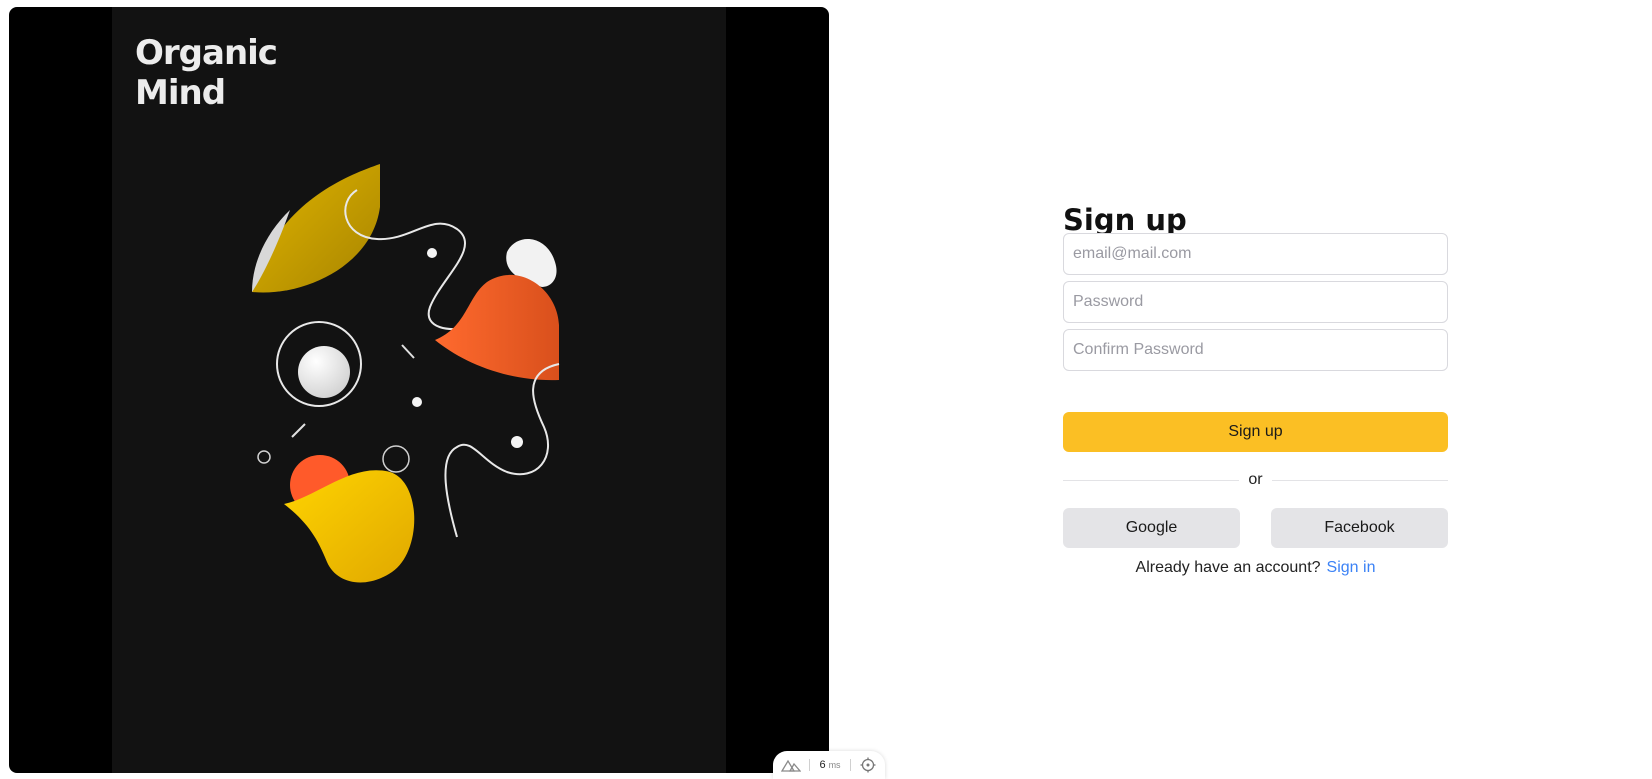  Describe the element at coordinates (1351, 567) in the screenshot. I see `signin-link: Sign in` at that location.